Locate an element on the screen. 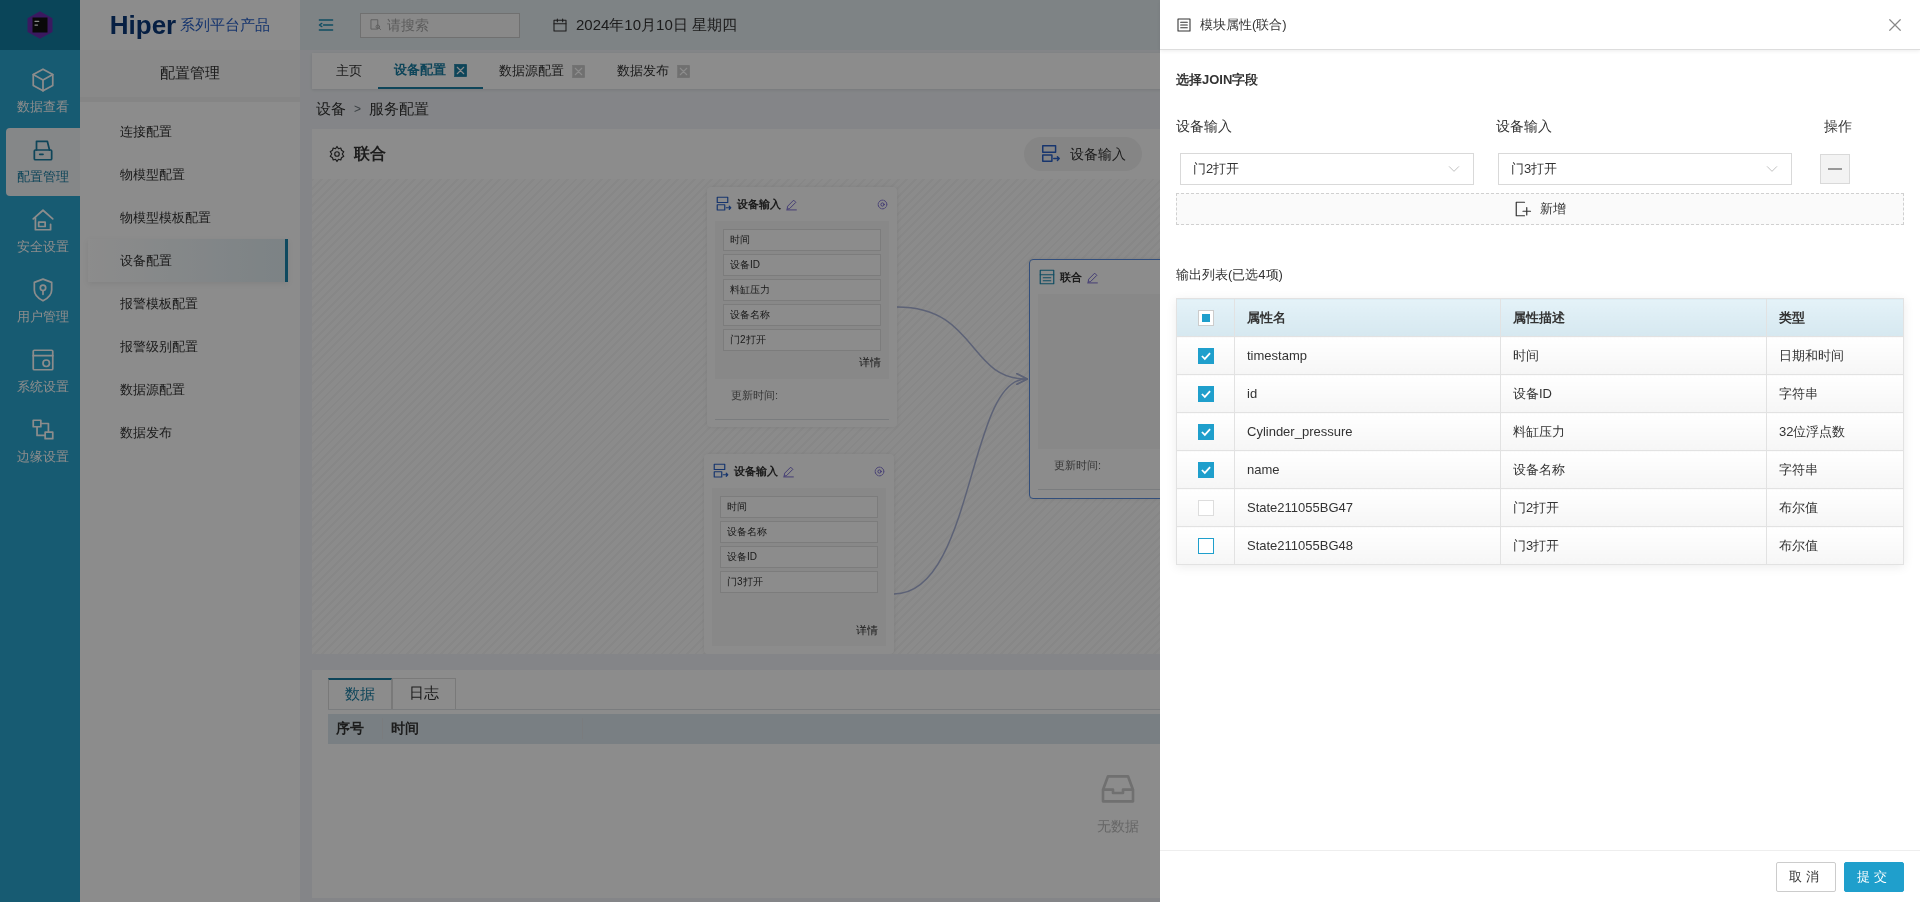 This screenshot has height=902, width=1920. tab: 主页 is located at coordinates (349, 71).